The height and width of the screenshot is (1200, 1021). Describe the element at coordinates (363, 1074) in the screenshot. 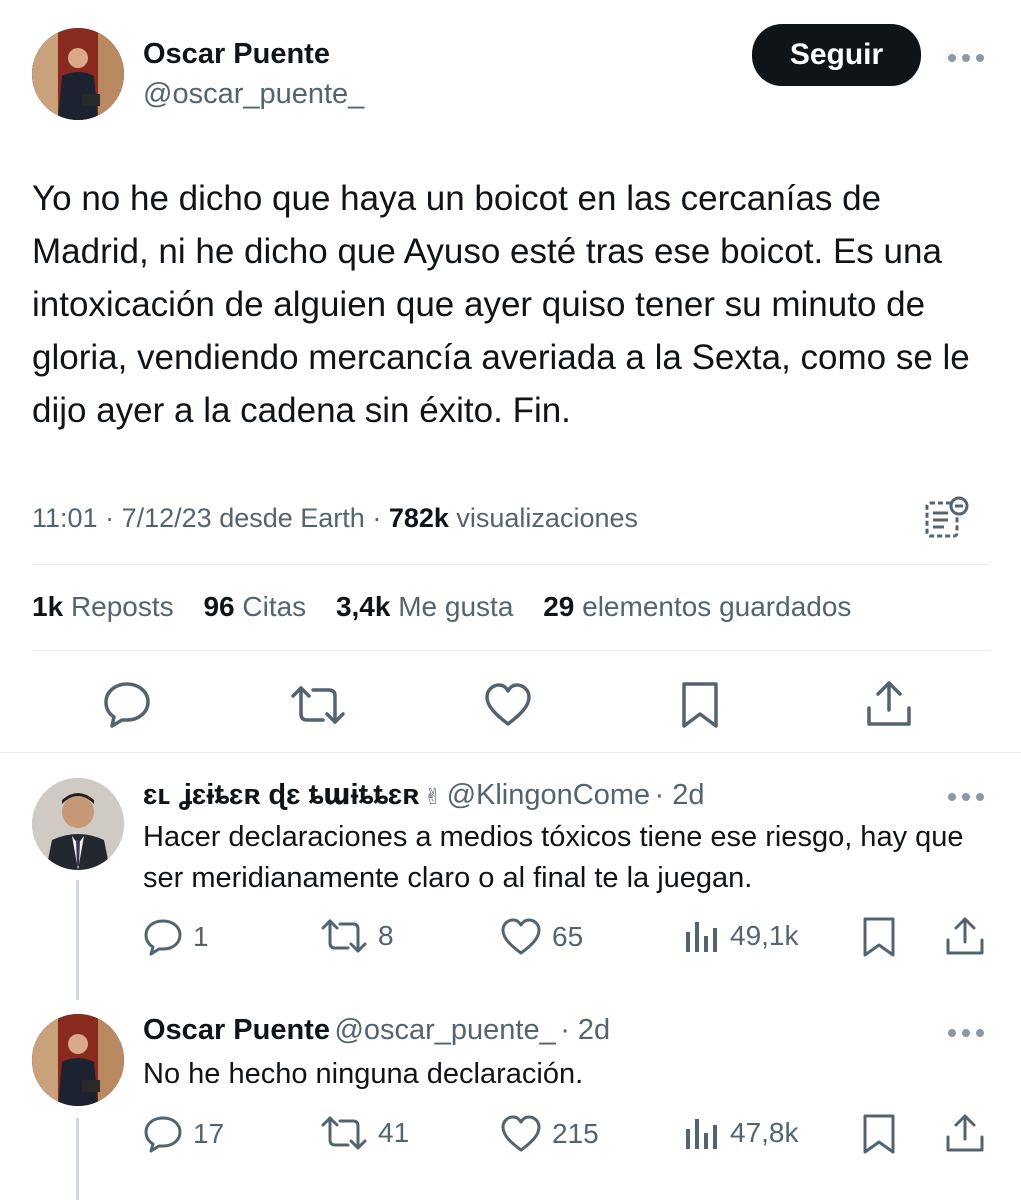

I see `reply-text: No he hecho ninguna declaración.` at that location.